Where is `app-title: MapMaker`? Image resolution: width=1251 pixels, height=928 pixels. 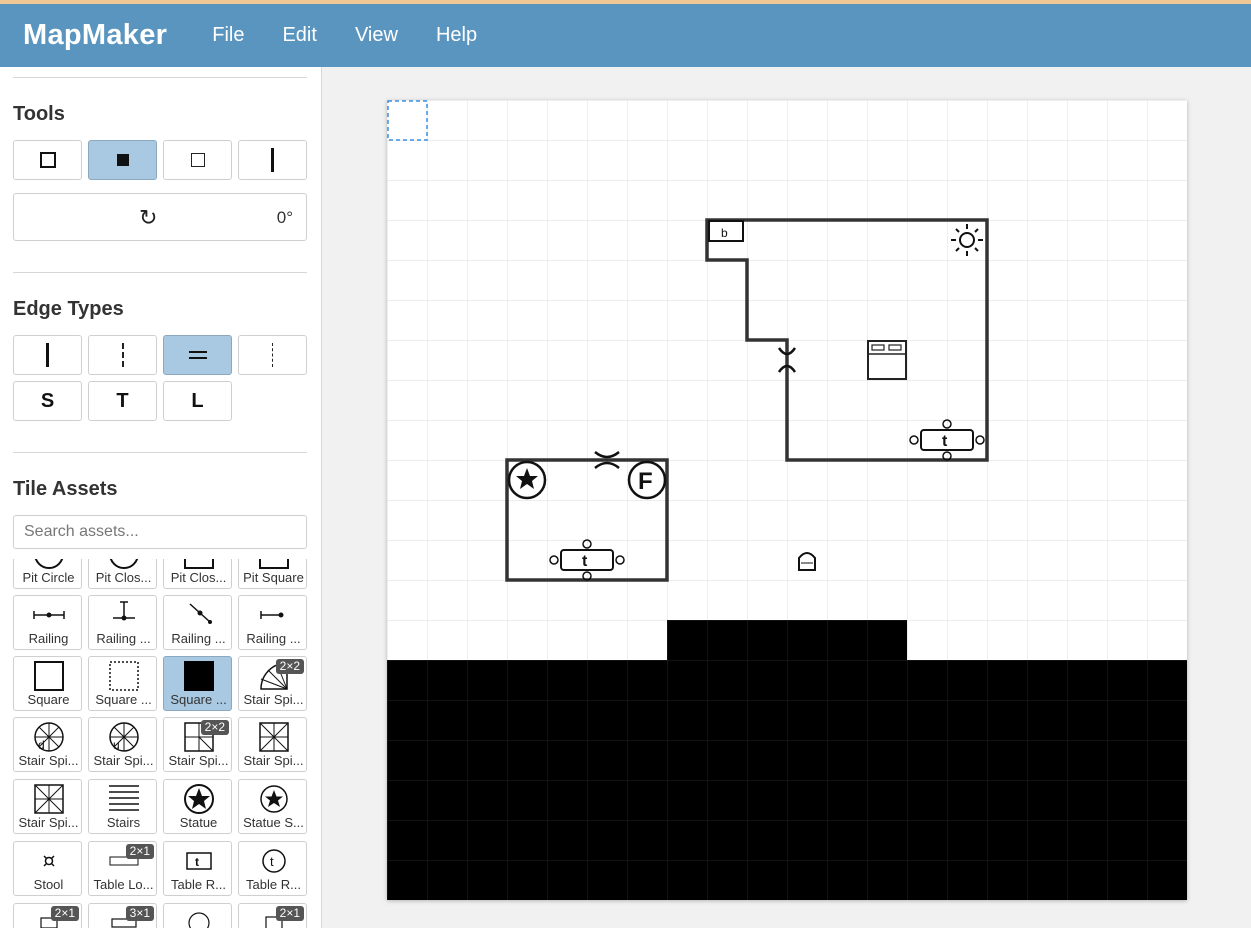 app-title: MapMaker is located at coordinates (95, 35).